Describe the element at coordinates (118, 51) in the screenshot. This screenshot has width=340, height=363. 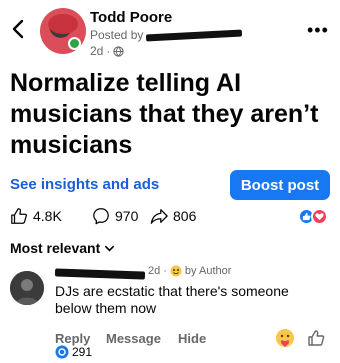
I see `globe-icon` at that location.